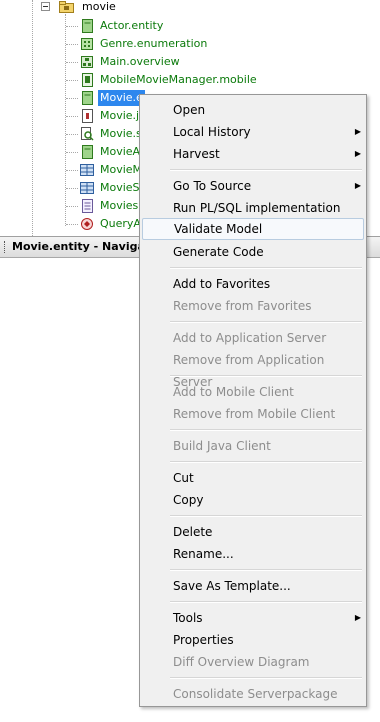 The image size is (380, 722). What do you see at coordinates (253, 640) in the screenshot?
I see `menu-item-properties: Properties` at bounding box center [253, 640].